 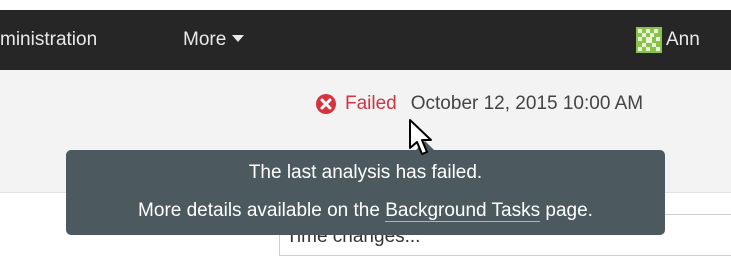 I want to click on tooltip-details-prefix: More details available on the, so click(x=259, y=210).